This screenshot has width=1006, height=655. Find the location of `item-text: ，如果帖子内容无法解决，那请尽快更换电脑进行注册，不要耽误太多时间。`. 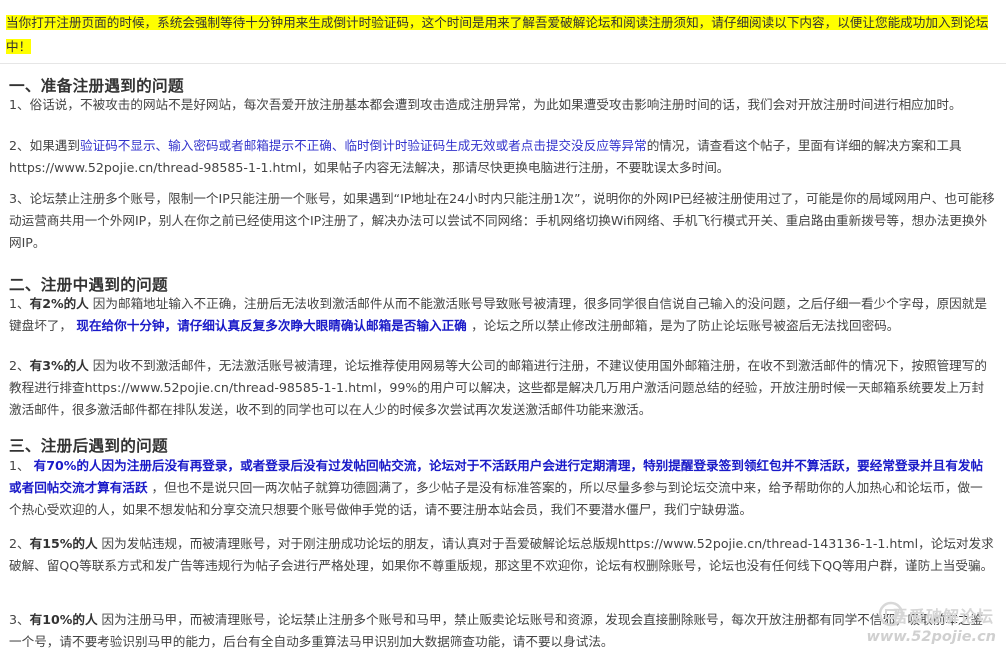

item-text: ，如果帖子内容无法解决，那请尽快更换电脑进行注册，不要耽误太多时间。 is located at coordinates (515, 167).